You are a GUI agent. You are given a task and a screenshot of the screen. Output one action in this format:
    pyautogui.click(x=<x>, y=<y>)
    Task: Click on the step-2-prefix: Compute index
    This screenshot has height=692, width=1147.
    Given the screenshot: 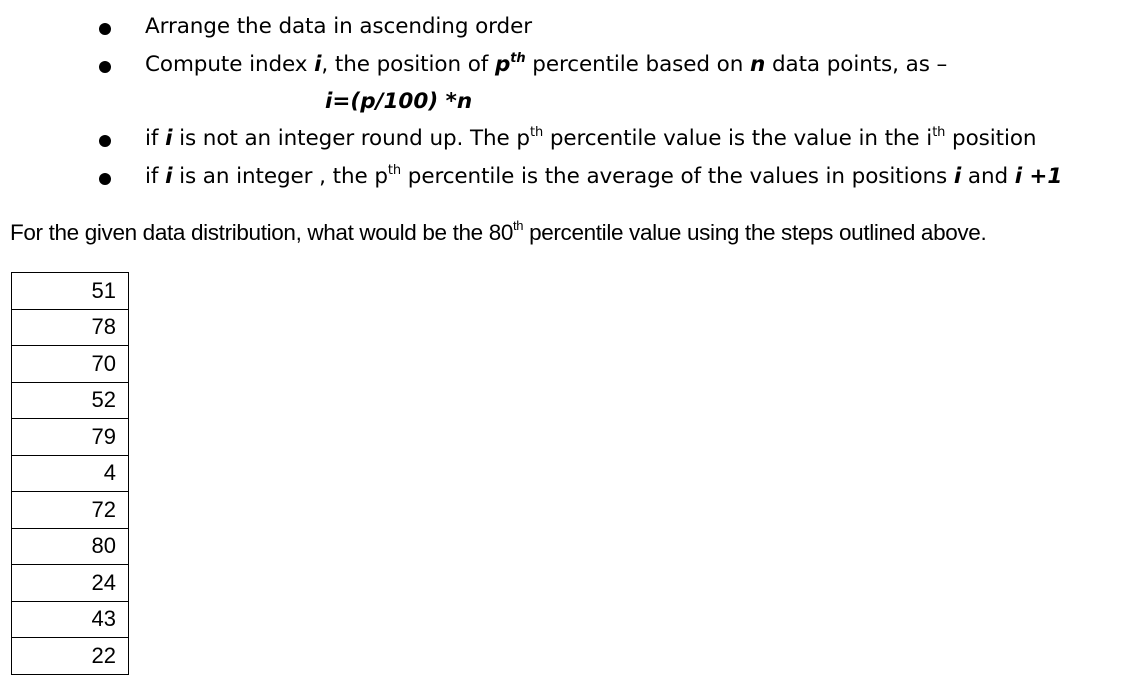 What is the action you would take?
    pyautogui.click(x=230, y=64)
    